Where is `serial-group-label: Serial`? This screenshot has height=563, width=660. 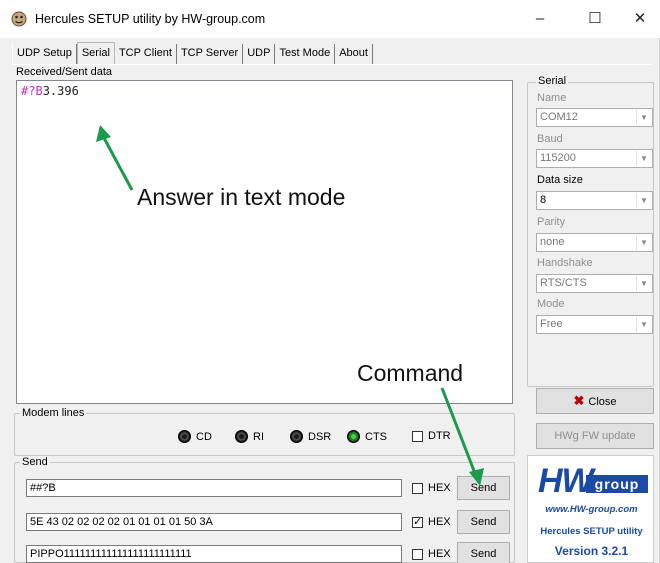
serial-group-label: Serial is located at coordinates (552, 81).